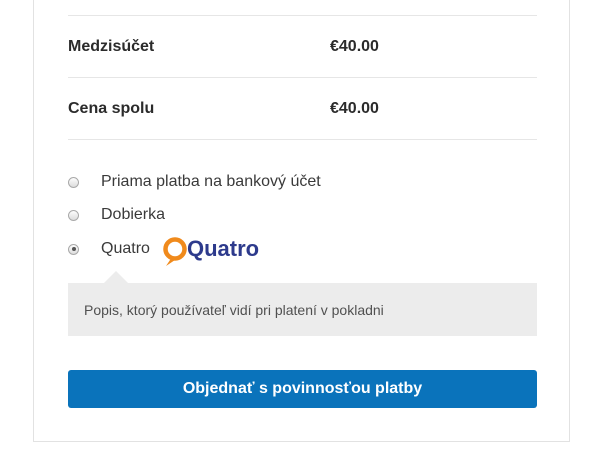 This screenshot has height=473, width=607. I want to click on order-total-row: Cena spolu €40.00, so click(302, 109).